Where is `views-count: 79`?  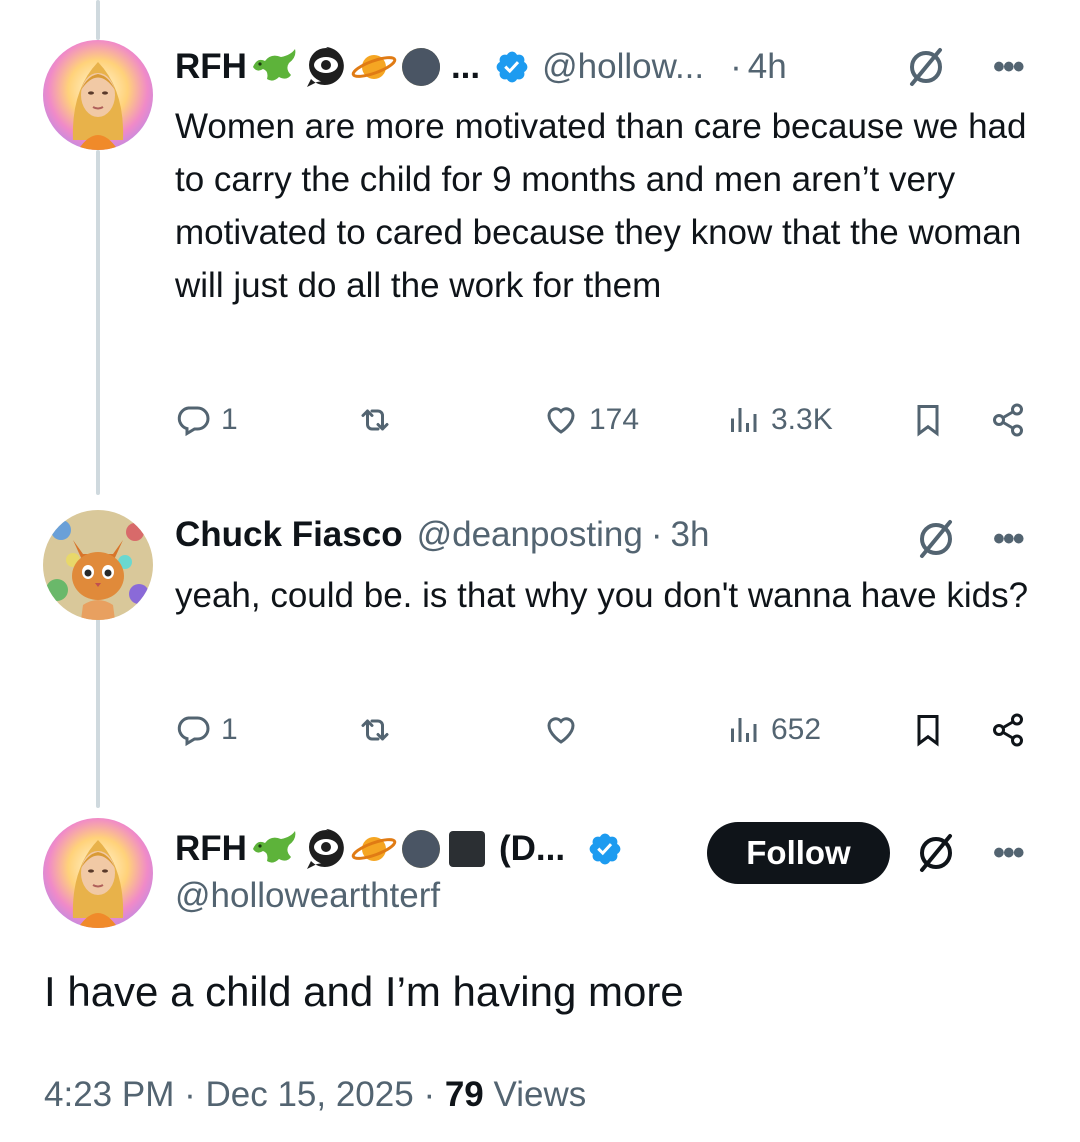 views-count: 79 is located at coordinates (464, 1094).